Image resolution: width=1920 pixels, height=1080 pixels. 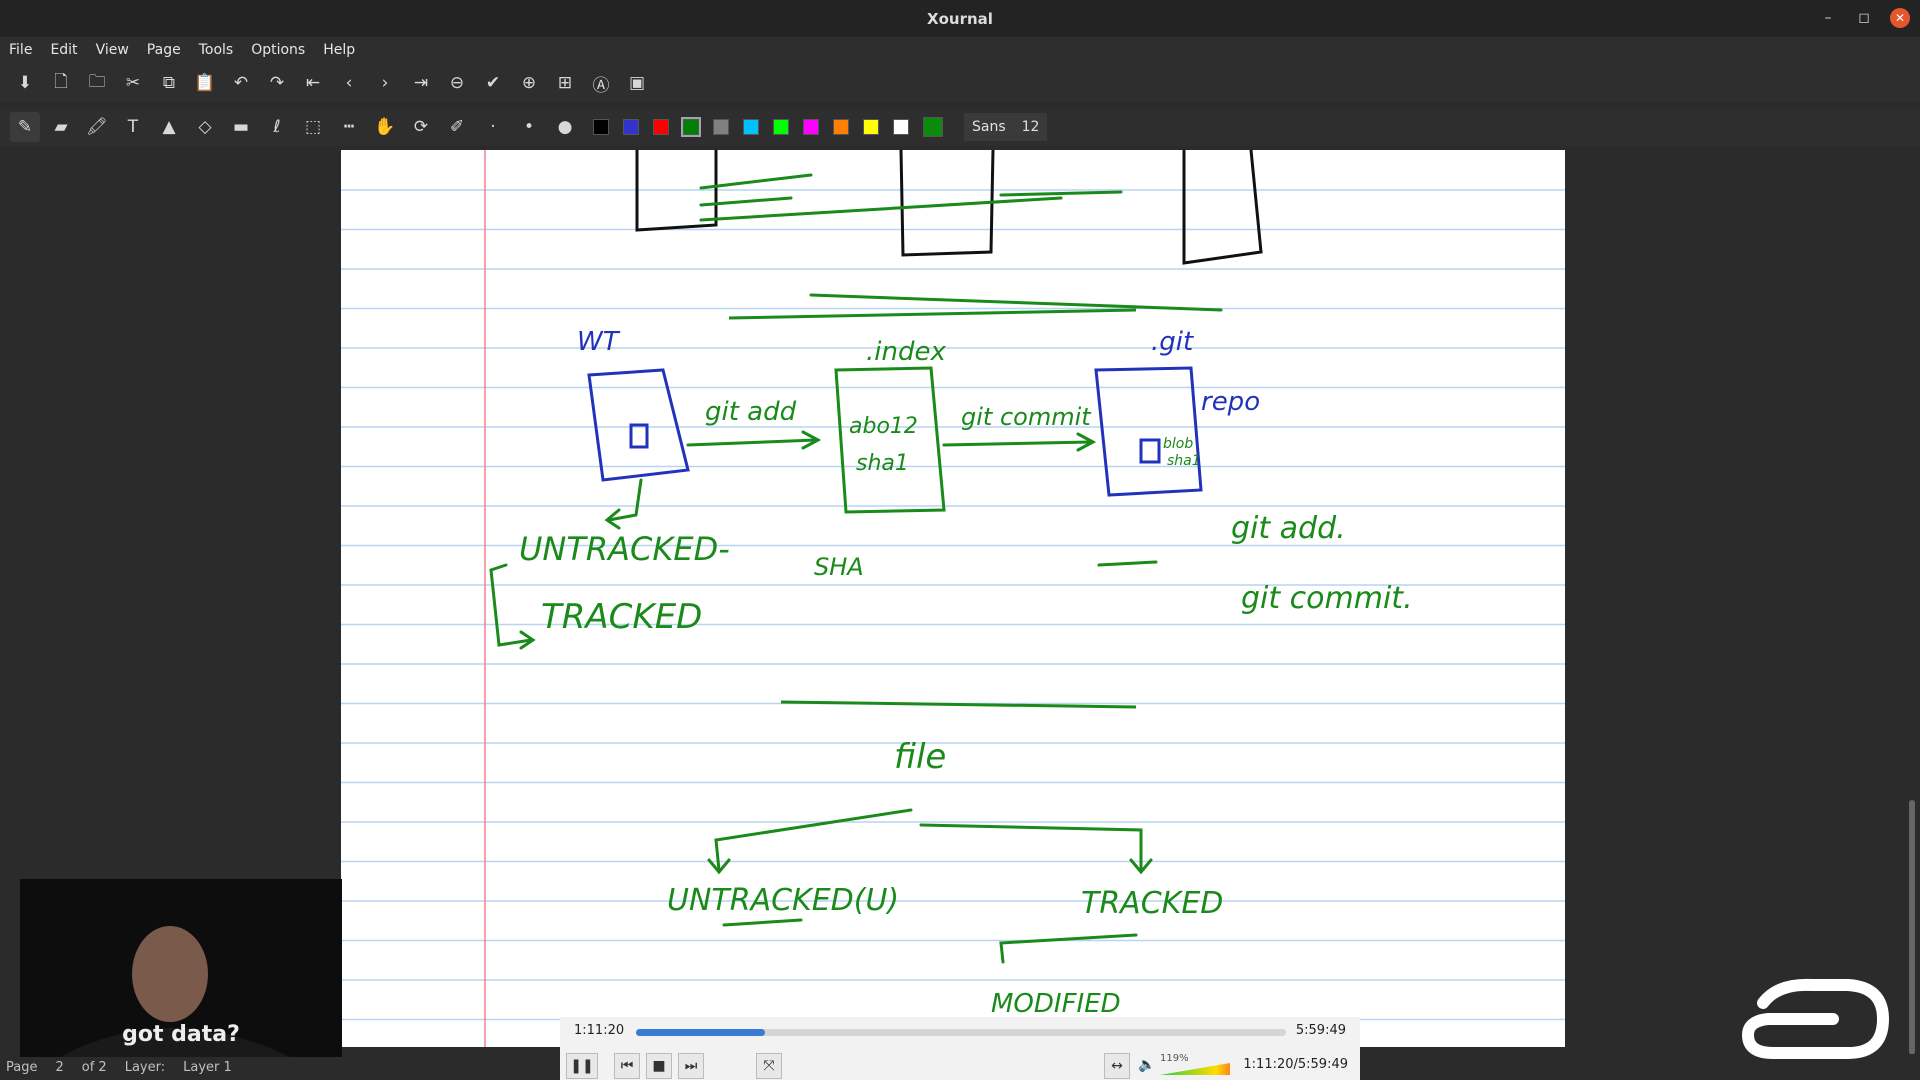 What do you see at coordinates (781, 127) in the screenshot?
I see `color-light-green-button` at bounding box center [781, 127].